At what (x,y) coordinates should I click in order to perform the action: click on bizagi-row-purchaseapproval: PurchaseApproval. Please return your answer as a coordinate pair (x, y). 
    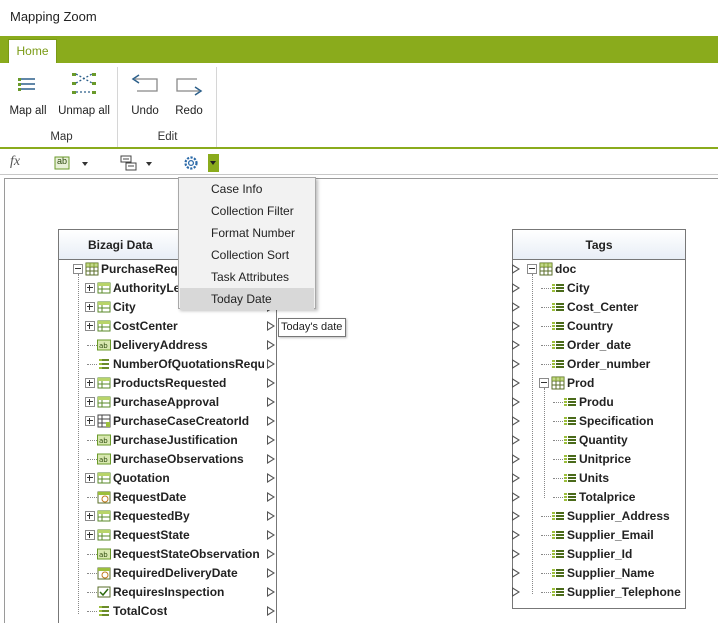
    Looking at the image, I should click on (167, 402).